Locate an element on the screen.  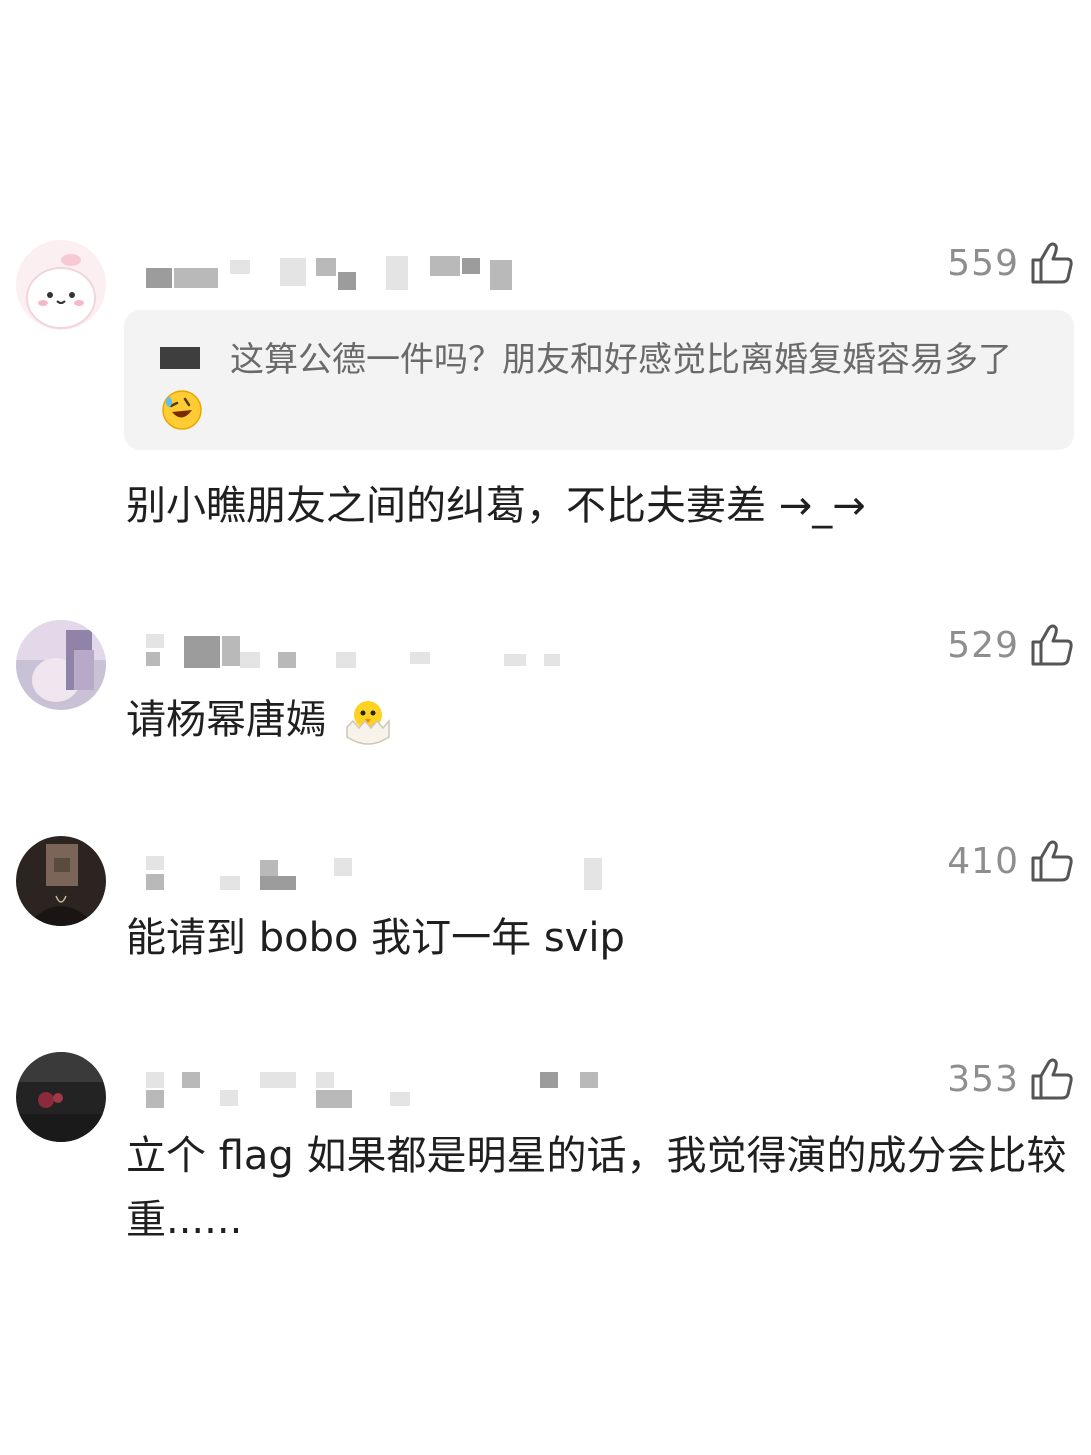
comment-text-row: 请杨幂唐嫣 is located at coordinates (601, 720).